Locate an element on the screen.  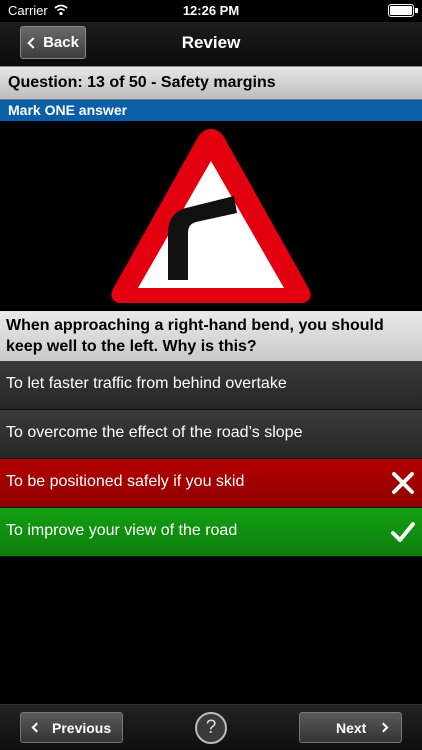
help-button: ? is located at coordinates (211, 728).